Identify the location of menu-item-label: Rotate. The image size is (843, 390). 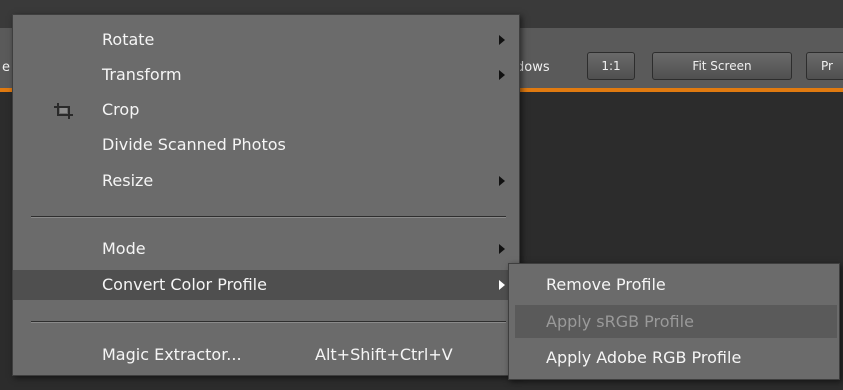
(128, 39).